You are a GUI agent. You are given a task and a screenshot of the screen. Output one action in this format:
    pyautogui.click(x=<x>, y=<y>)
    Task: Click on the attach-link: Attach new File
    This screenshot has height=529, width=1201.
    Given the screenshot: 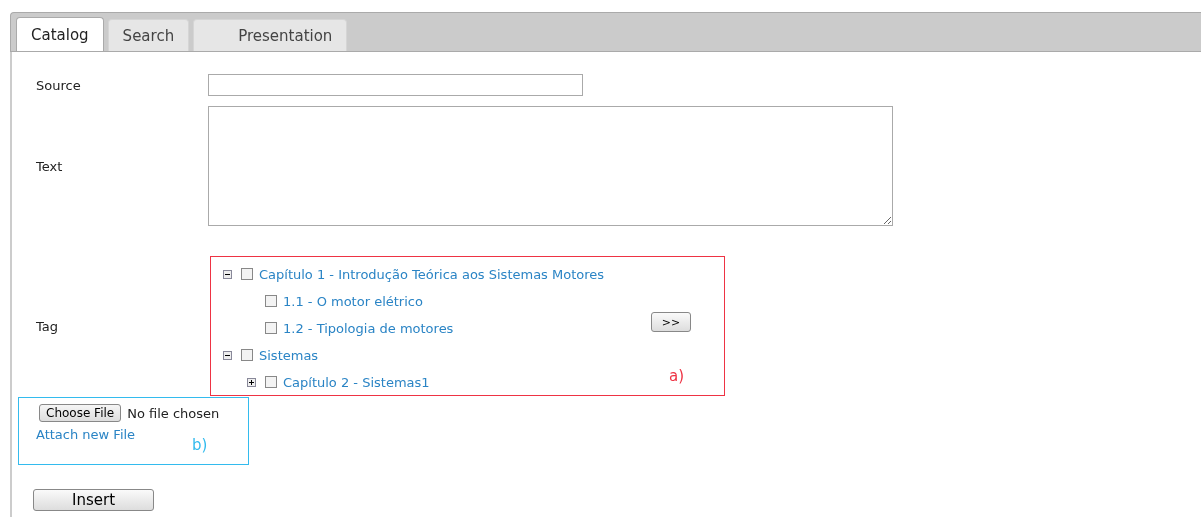 What is the action you would take?
    pyautogui.click(x=86, y=434)
    